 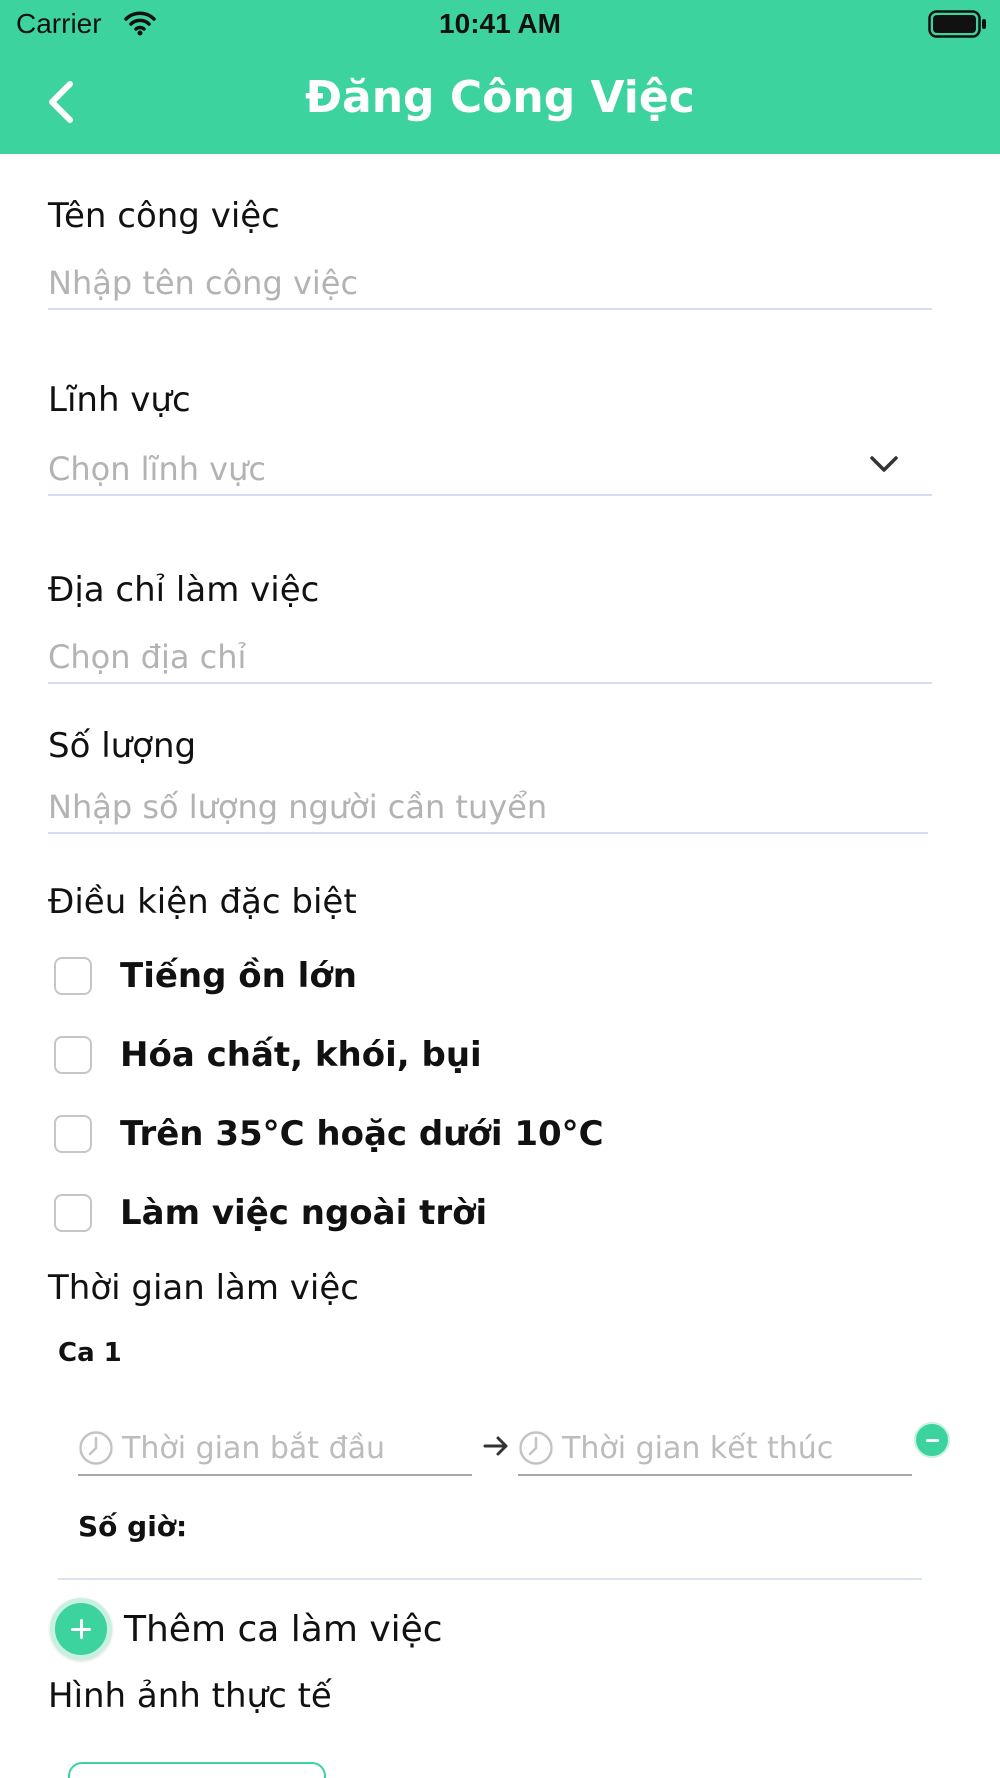 What do you see at coordinates (301, 1055) in the screenshot?
I see `condition-label: Hóa chất, khói, bụi` at bounding box center [301, 1055].